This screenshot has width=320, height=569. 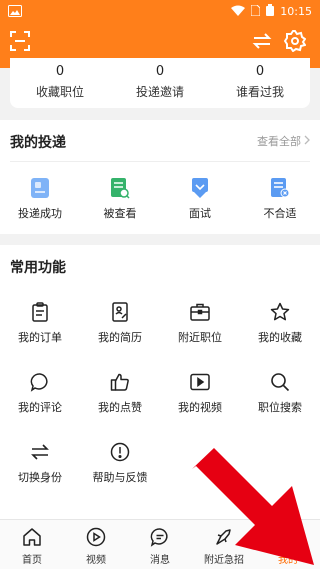 What do you see at coordinates (120, 337) in the screenshot?
I see `func-label: 我的简历` at bounding box center [120, 337].